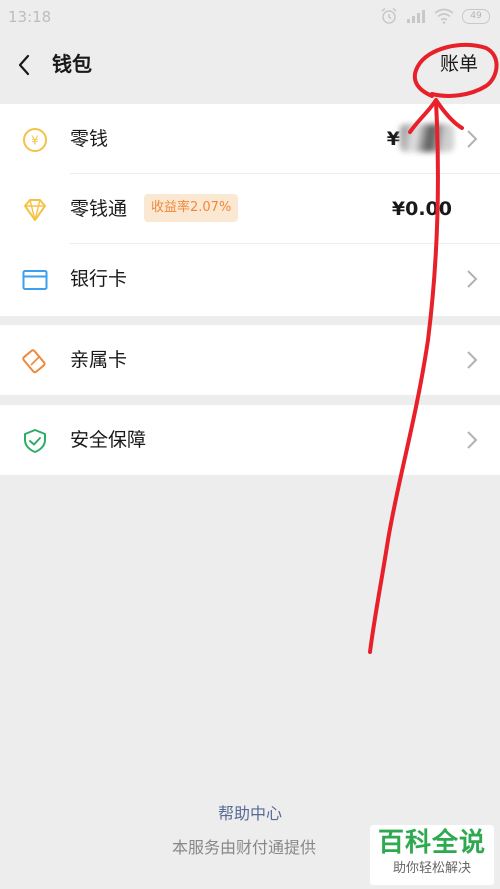  I want to click on wallet-item-label: 亲属卡, so click(99, 360).